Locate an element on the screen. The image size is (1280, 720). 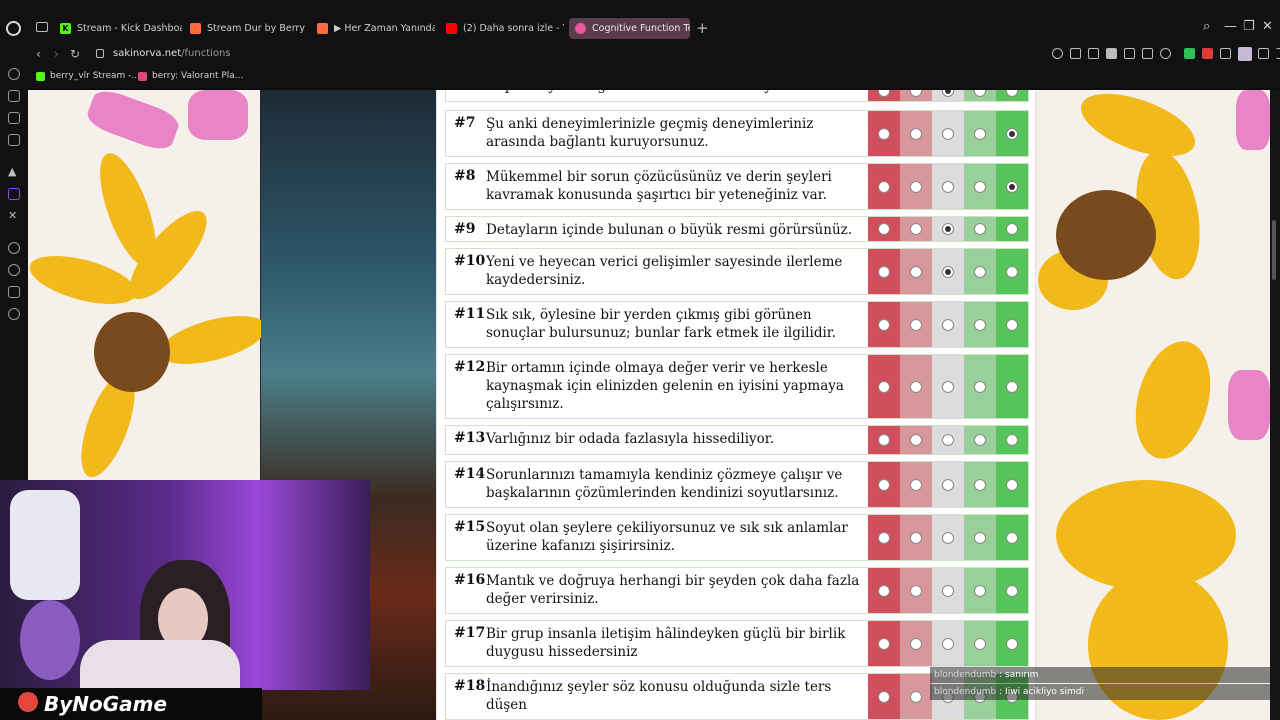
bag-icon is located at coordinates (14, 96).